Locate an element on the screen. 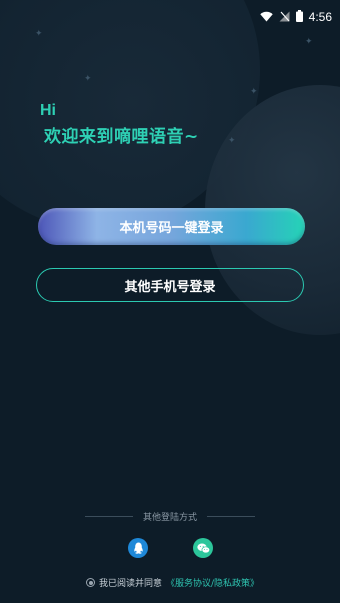 This screenshot has width=340, height=603. wechat-login-button is located at coordinates (203, 548).